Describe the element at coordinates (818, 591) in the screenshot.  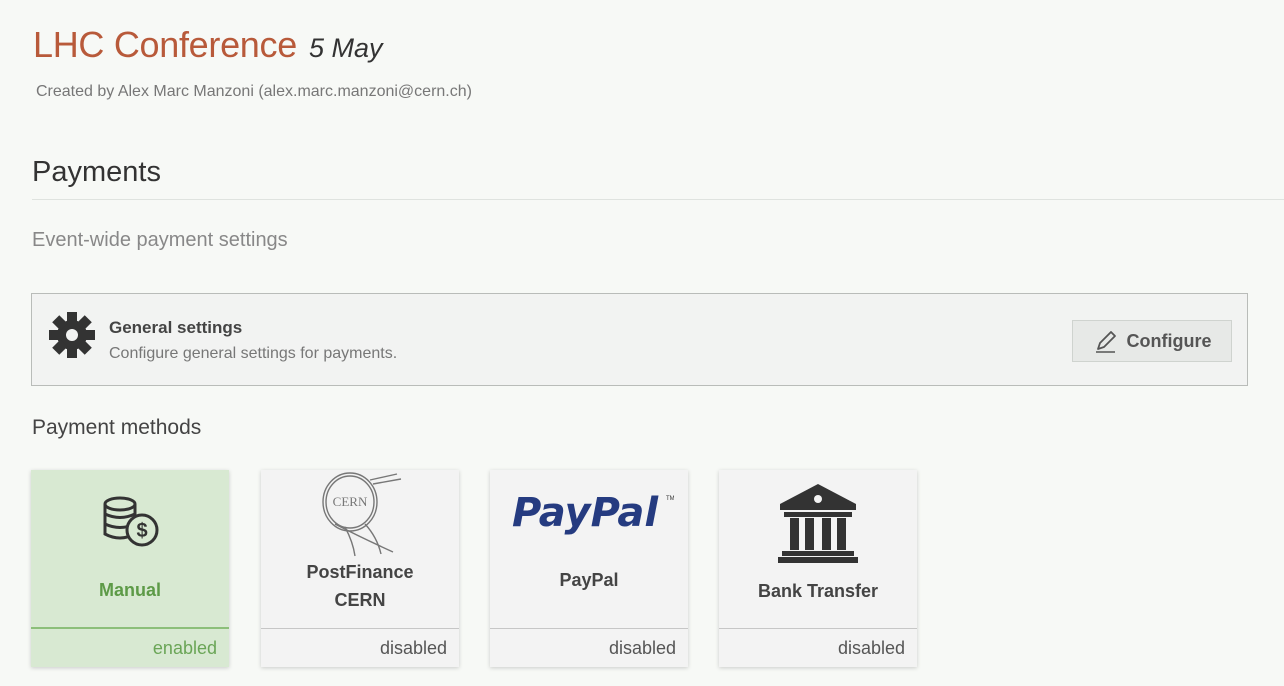
I see `payment-method-name: Bank Transfer` at that location.